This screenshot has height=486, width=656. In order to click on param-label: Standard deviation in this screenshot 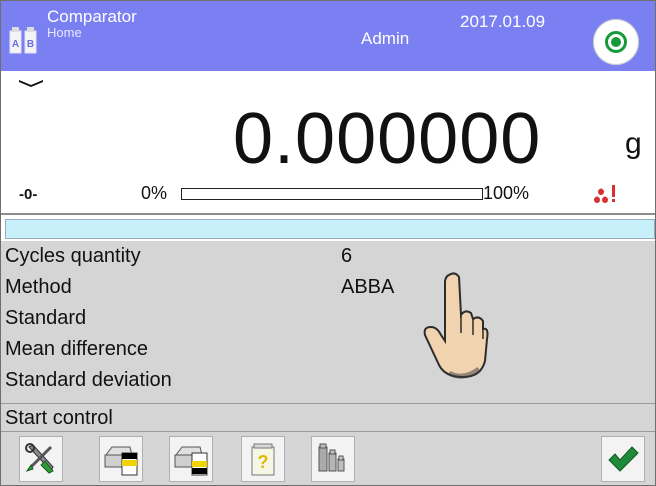, I will do `click(88, 380)`.